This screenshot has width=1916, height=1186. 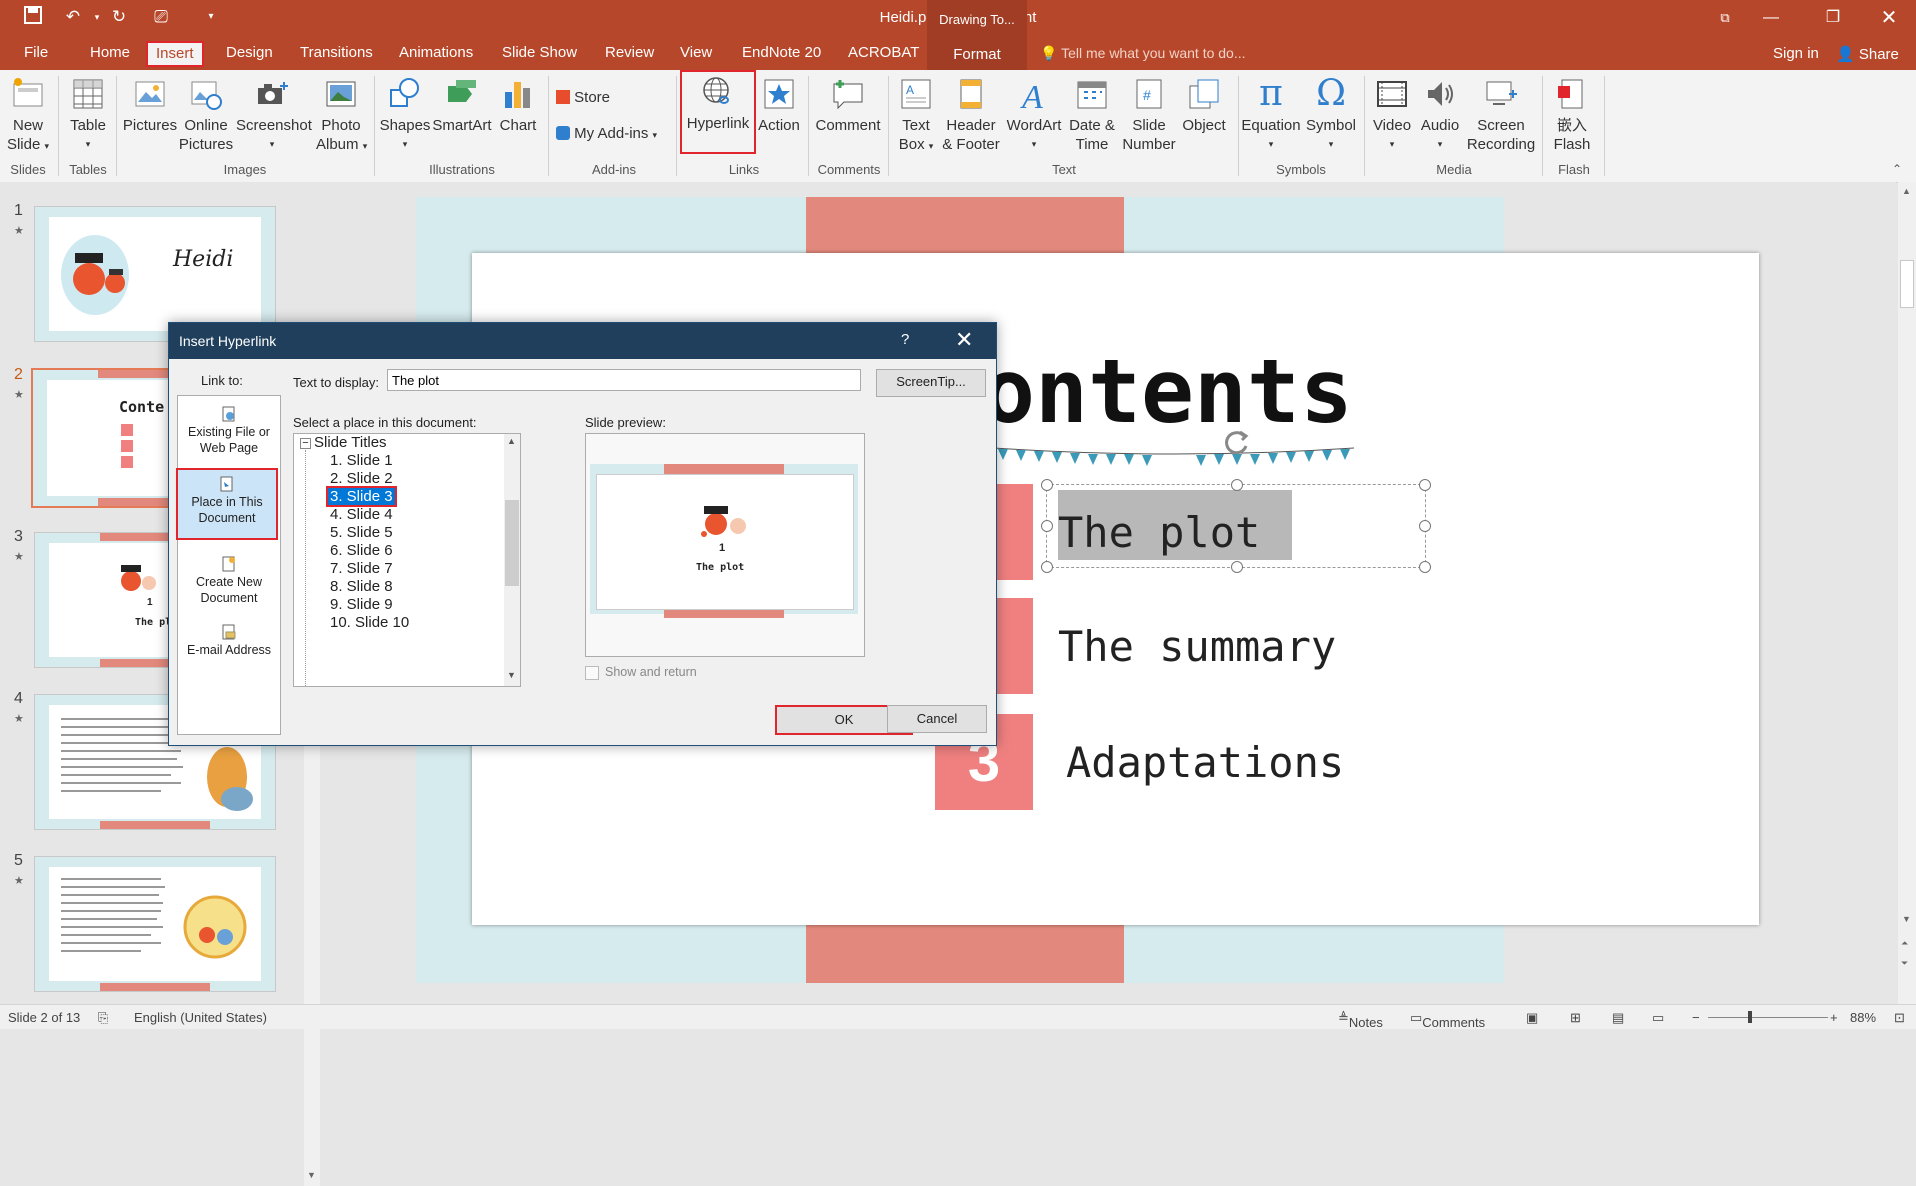 What do you see at coordinates (1197, 646) in the screenshot?
I see `slide-item-text: The summary` at bounding box center [1197, 646].